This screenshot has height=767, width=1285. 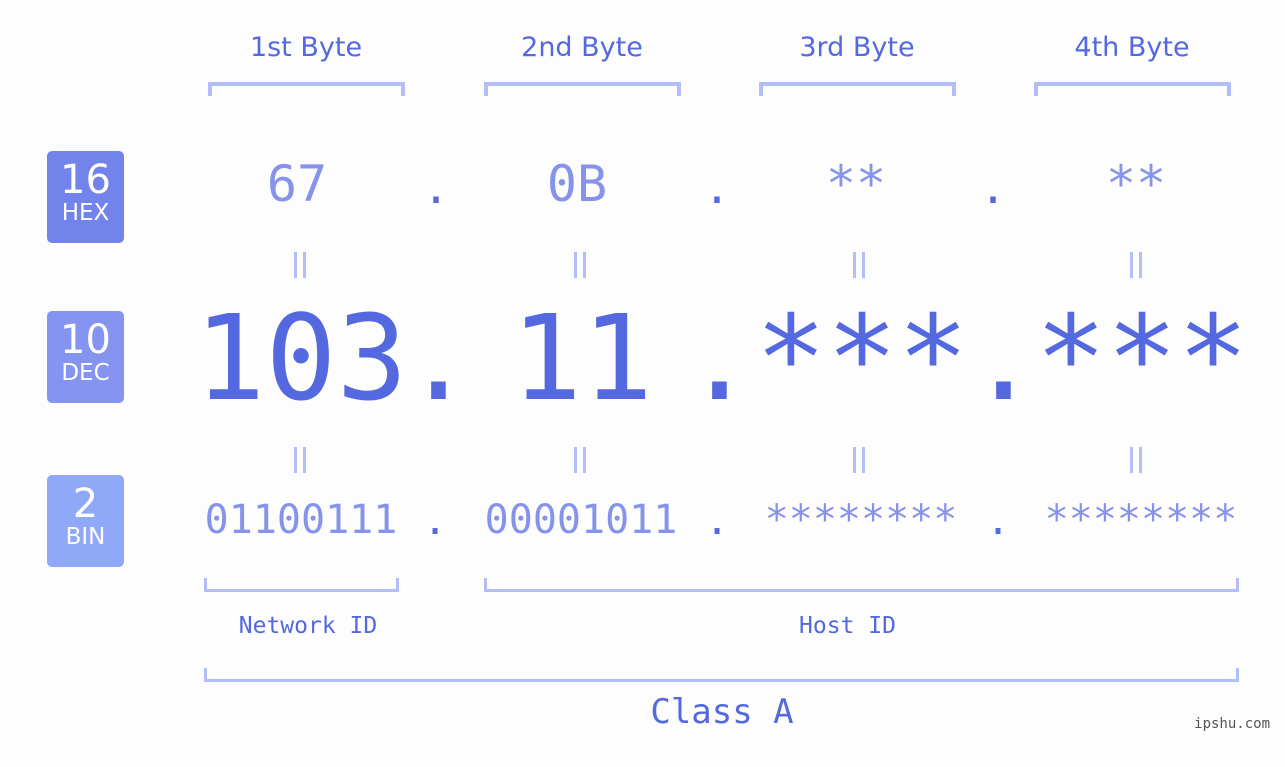 What do you see at coordinates (857, 47) in the screenshot?
I see `byte-header-3: 3rd Byte` at bounding box center [857, 47].